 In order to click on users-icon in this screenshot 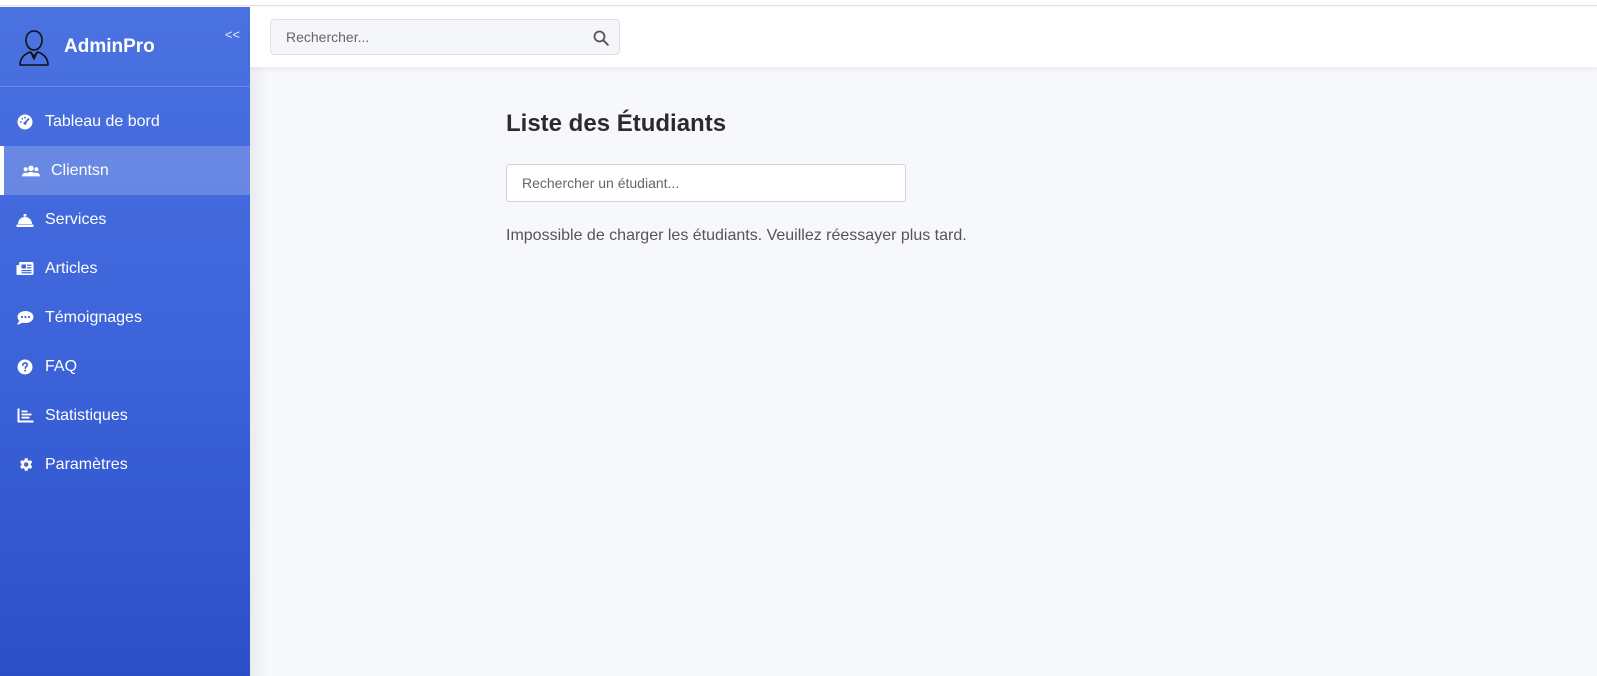, I will do `click(31, 171)`.